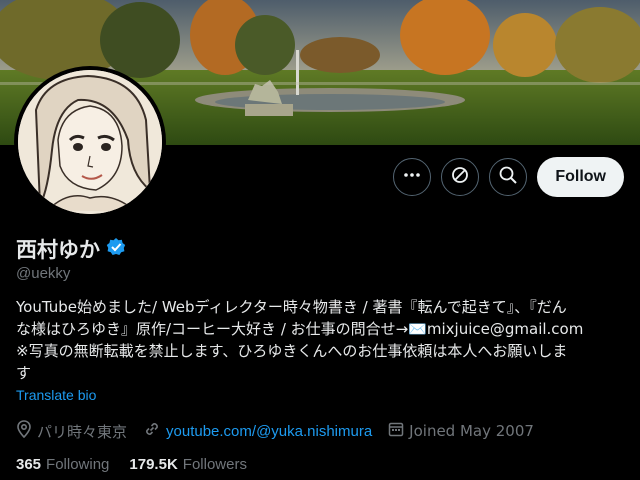 This screenshot has width=640, height=480. I want to click on location-text: パリ時々東京, so click(82, 431).